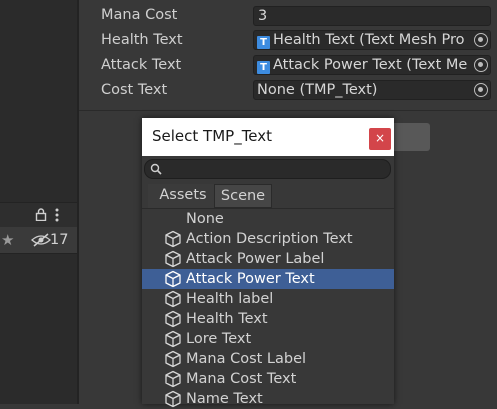 The image size is (497, 409). I want to click on cost-text-field: None (TMP_Text), so click(372, 90).